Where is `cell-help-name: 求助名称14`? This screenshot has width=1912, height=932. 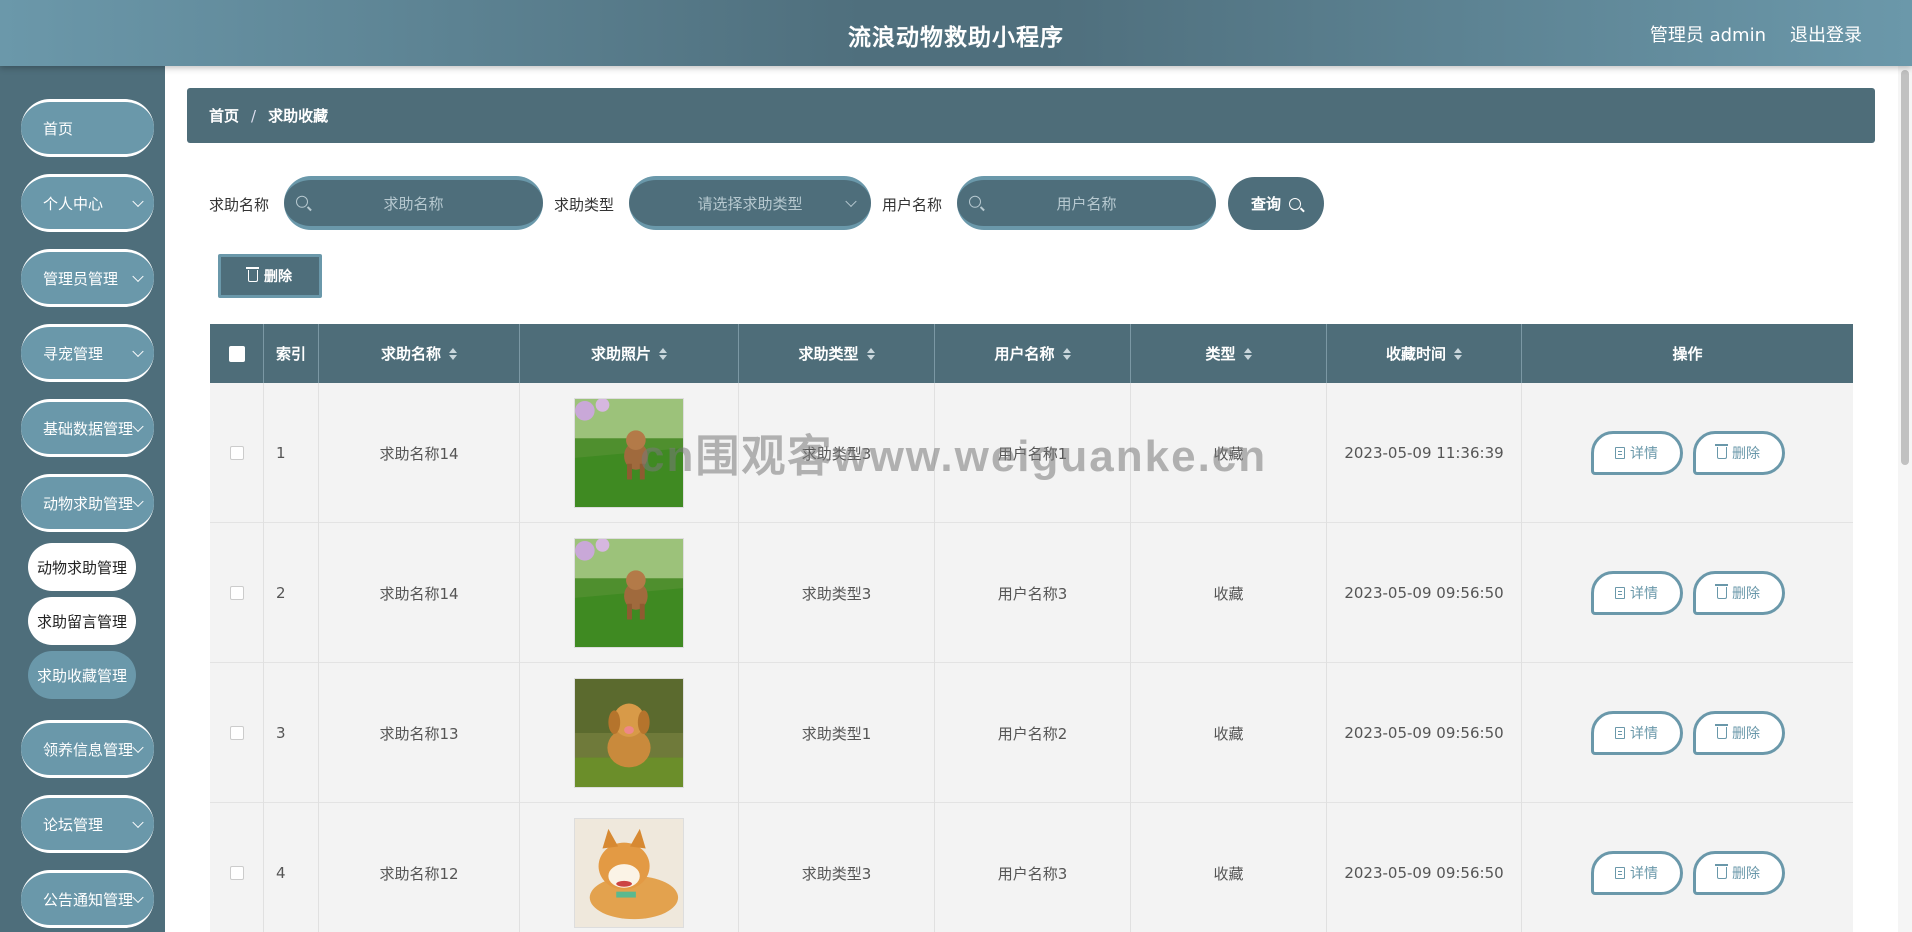 cell-help-name: 求助名称14 is located at coordinates (419, 453).